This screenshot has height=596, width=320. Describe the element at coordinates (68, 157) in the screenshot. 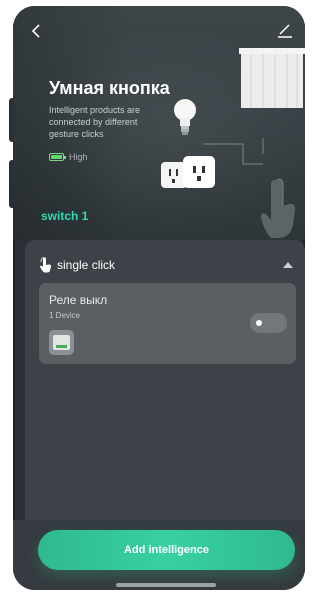

I see `battery-status: High` at that location.